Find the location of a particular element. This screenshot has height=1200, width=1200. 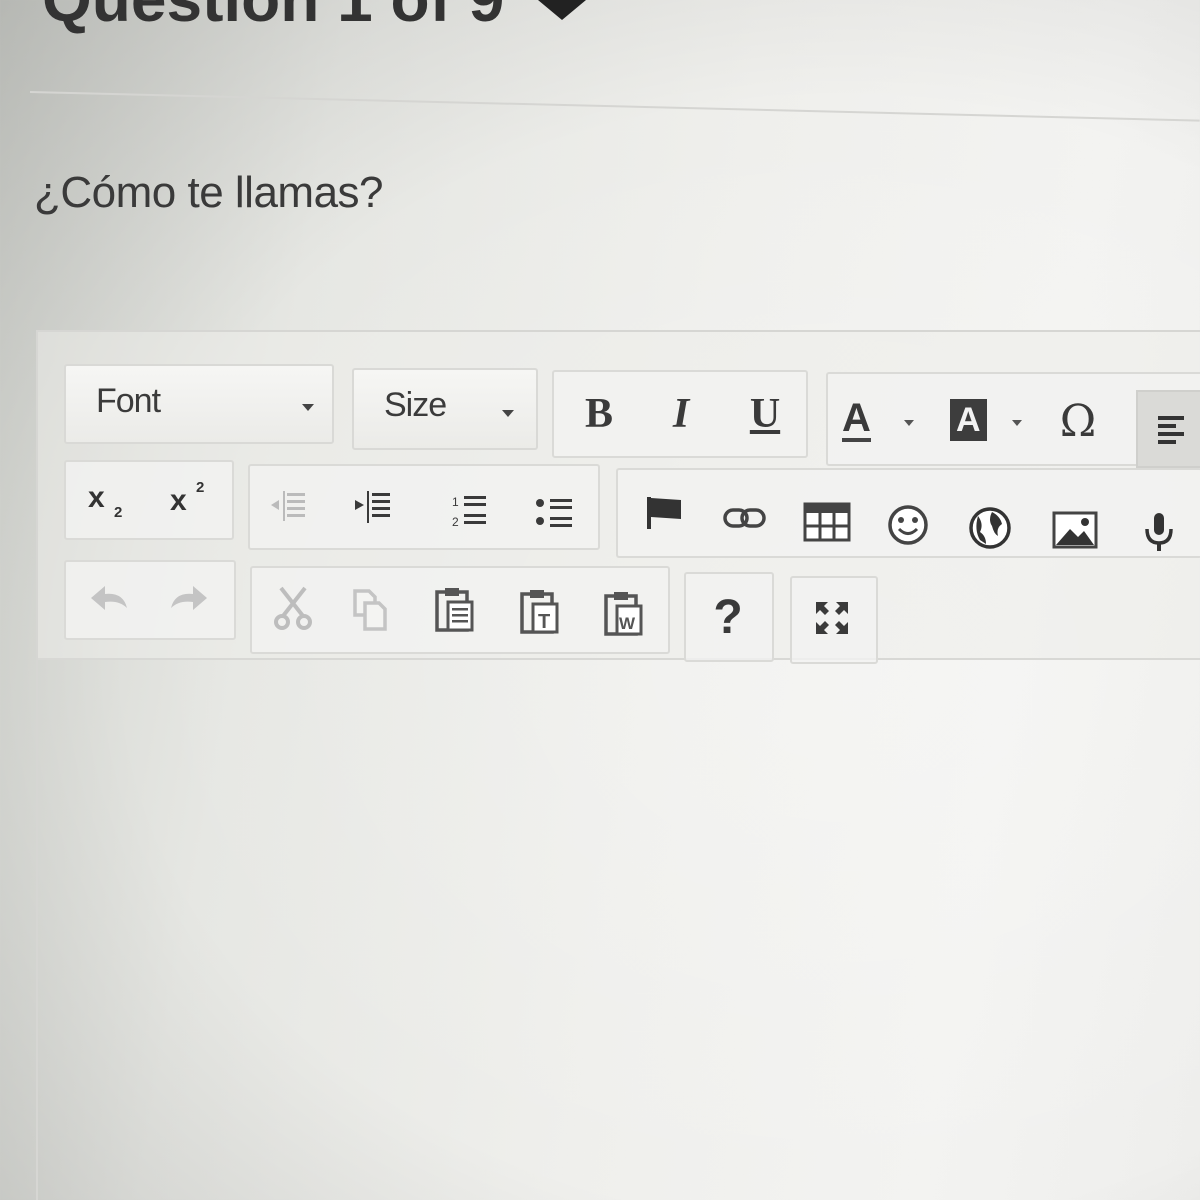

indent-button is located at coordinates (372, 508).